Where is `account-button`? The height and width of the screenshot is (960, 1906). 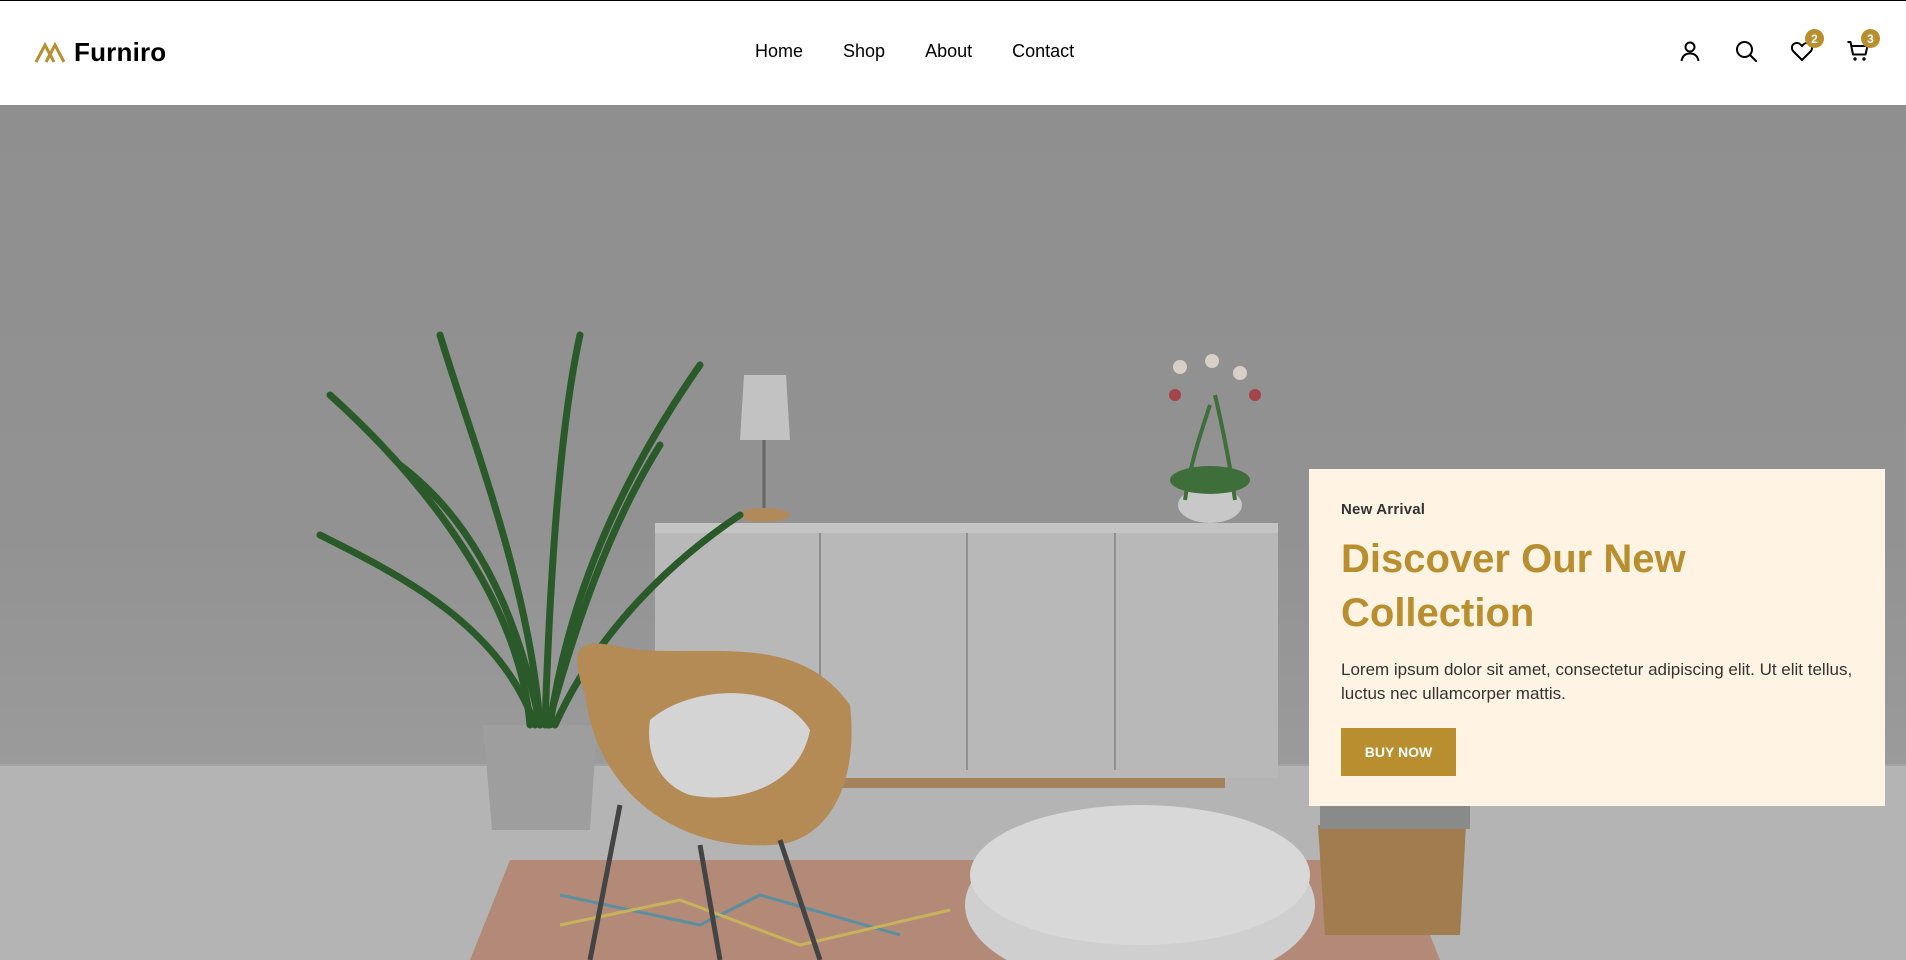 account-button is located at coordinates (1690, 51).